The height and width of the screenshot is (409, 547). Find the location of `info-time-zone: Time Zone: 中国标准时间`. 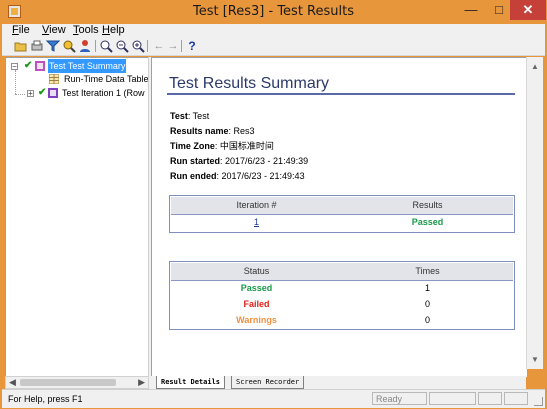

info-time-zone: Time Zone: 中国标准时间 is located at coordinates (222, 146).